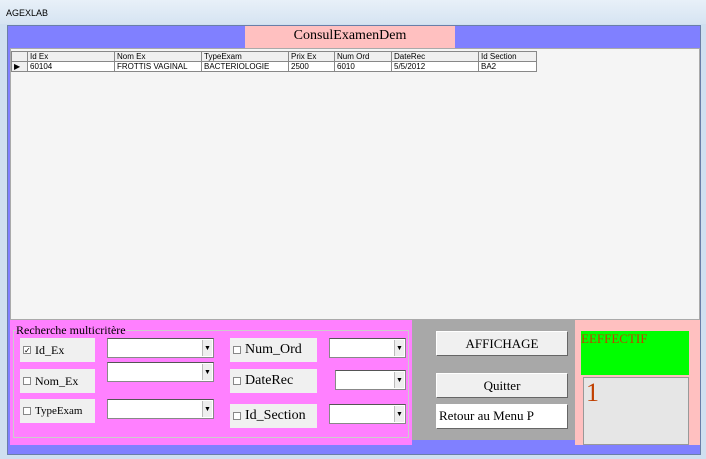 This screenshot has height=459, width=706. Describe the element at coordinates (353, 12) in the screenshot. I see `title-bar` at that location.